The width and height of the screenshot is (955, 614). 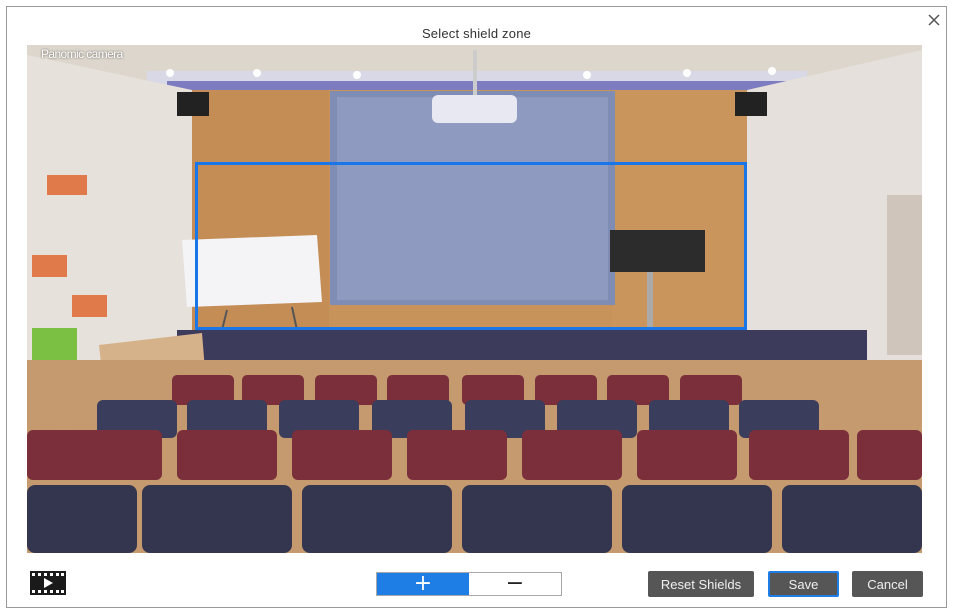 I want to click on cancel-button: Cancel, so click(x=887, y=584).